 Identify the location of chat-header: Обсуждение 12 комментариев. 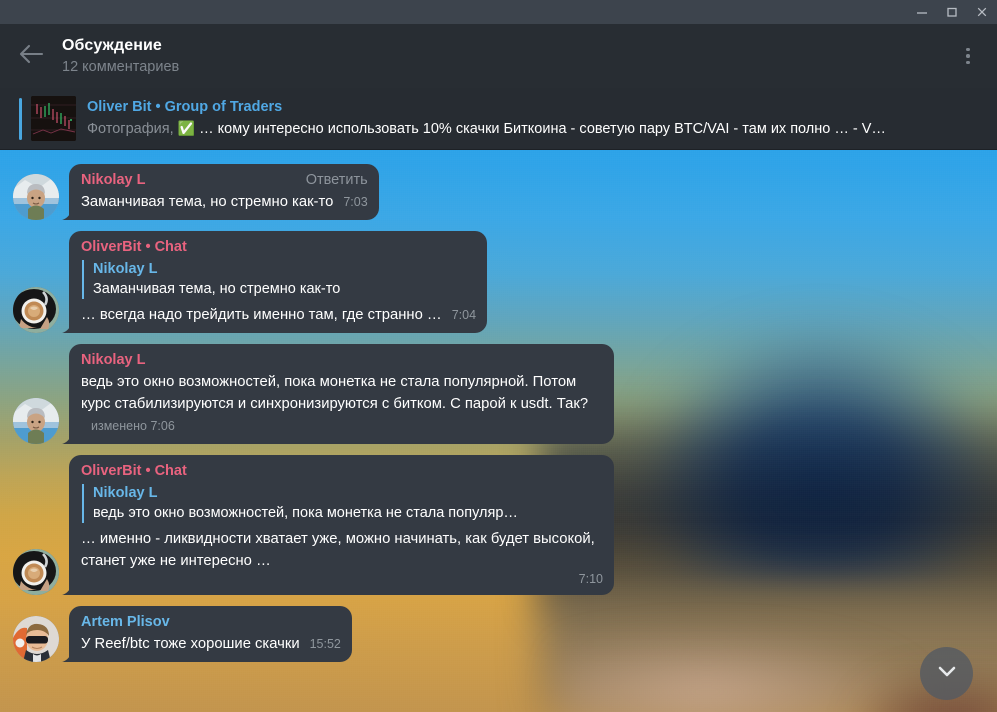
(498, 56).